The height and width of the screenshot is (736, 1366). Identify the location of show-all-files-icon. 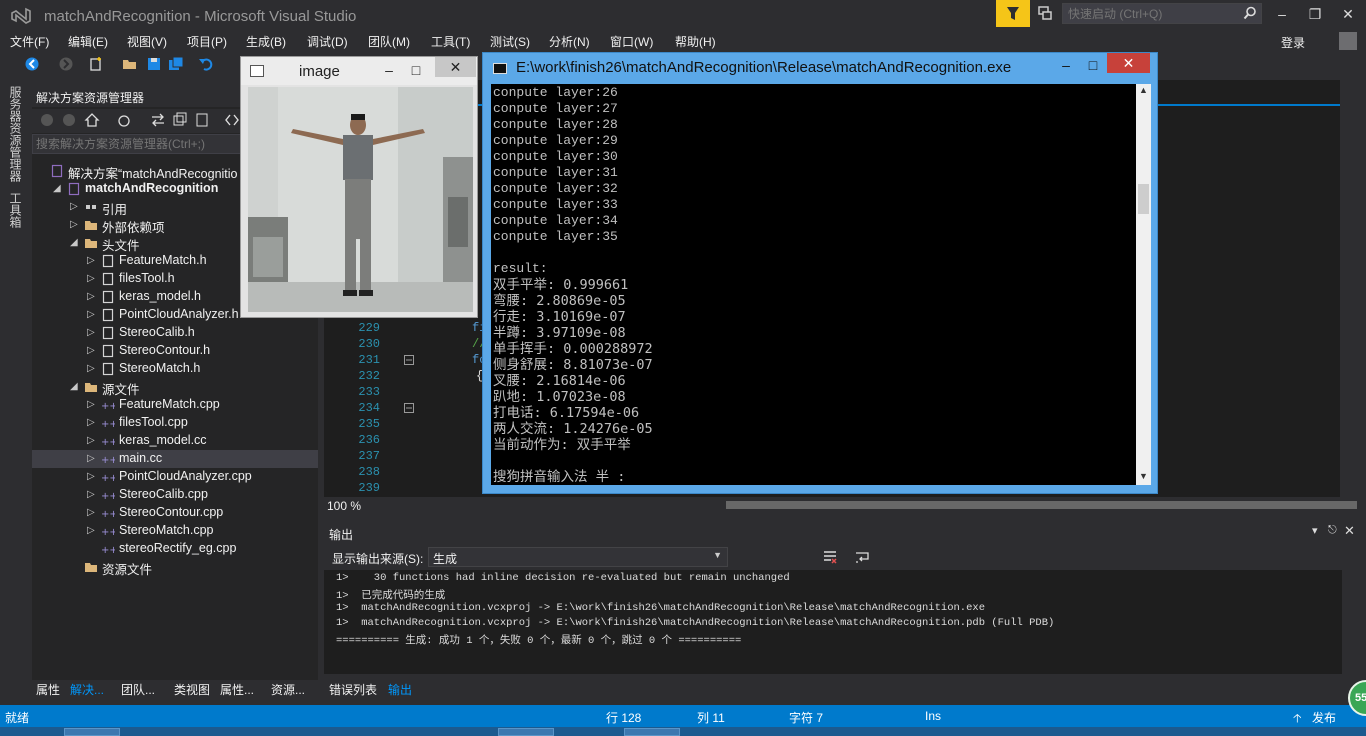
(202, 120).